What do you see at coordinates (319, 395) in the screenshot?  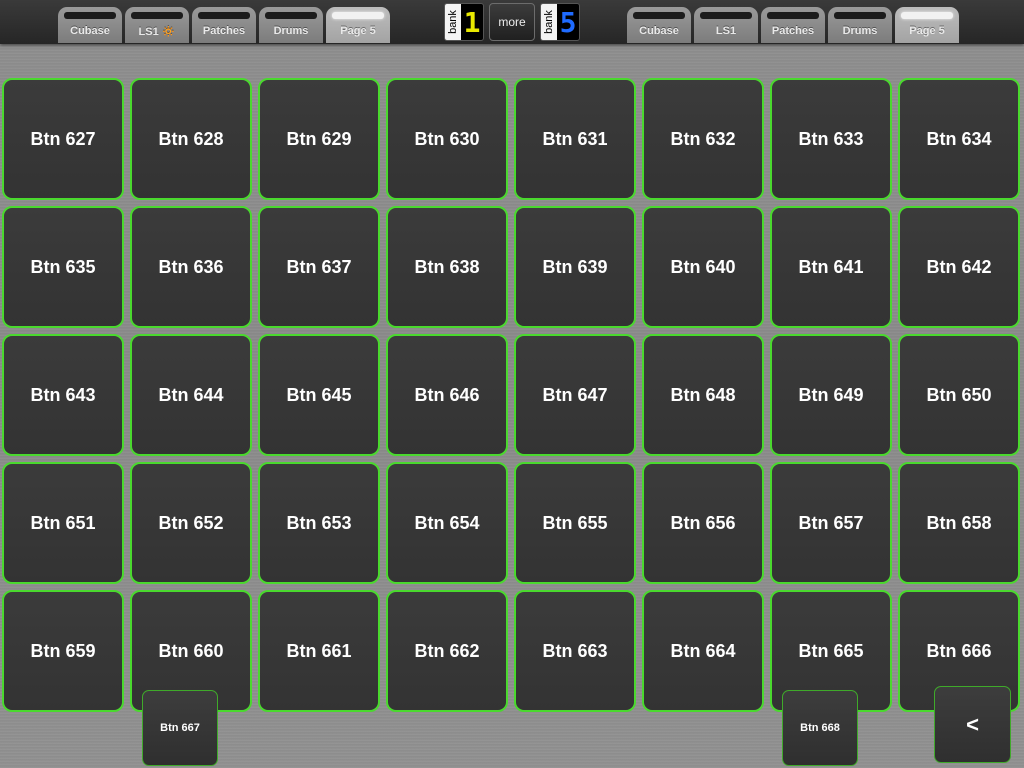 I see `grid-button: Btn 645` at bounding box center [319, 395].